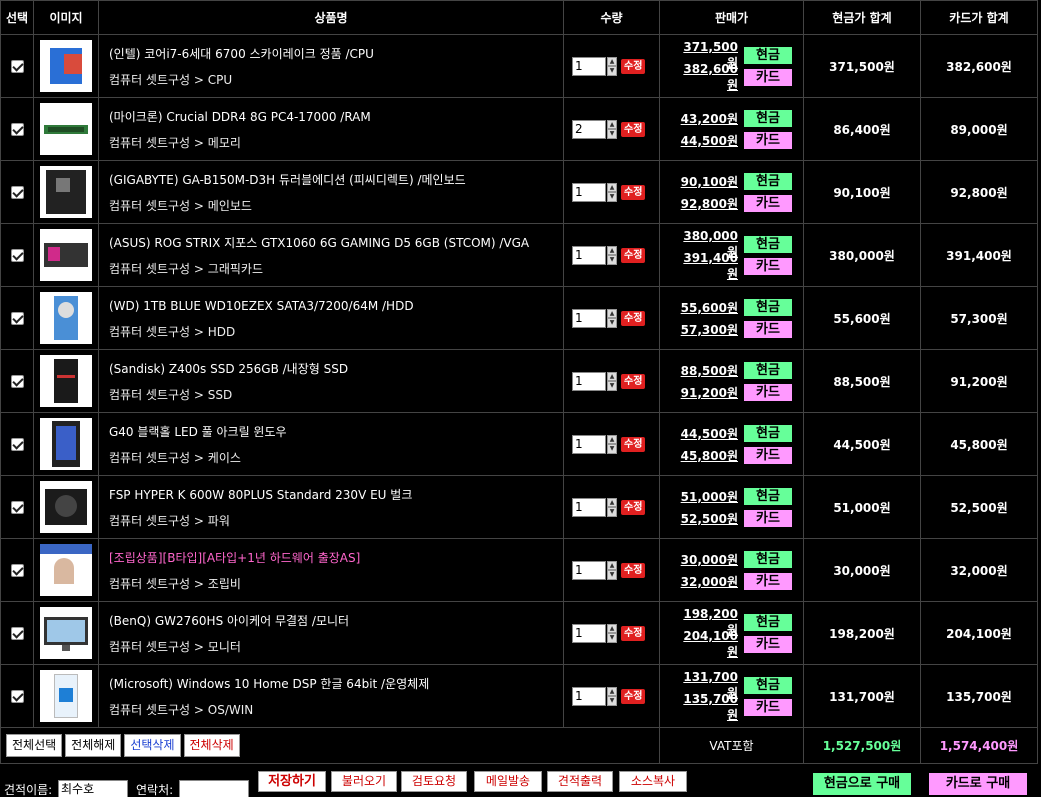 The width and height of the screenshot is (1041, 797). What do you see at coordinates (706, 518) in the screenshot?
I see `card-price-link: 52,500원` at bounding box center [706, 518].